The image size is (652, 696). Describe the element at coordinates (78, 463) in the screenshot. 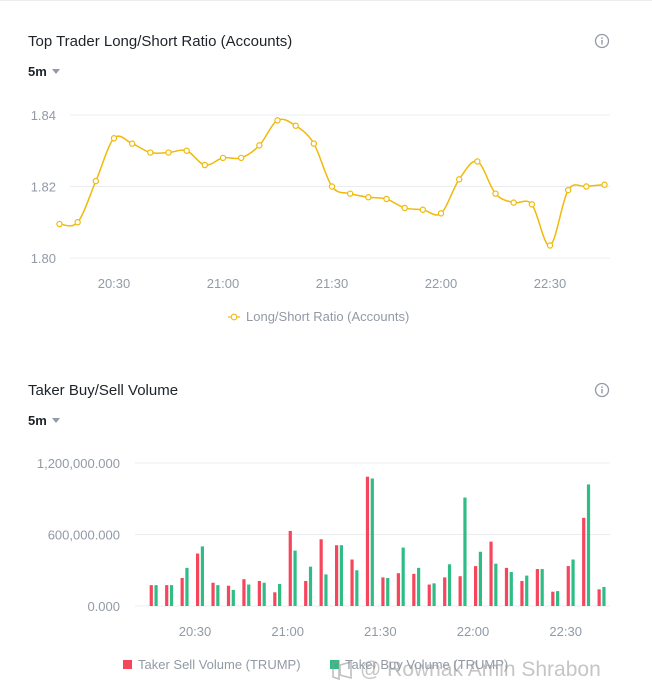

I see `y-tick-label: 1,200,000.000` at that location.